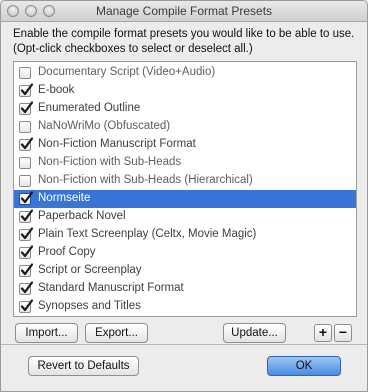  What do you see at coordinates (89, 108) in the screenshot?
I see `preset-label: Enumerated Outline` at bounding box center [89, 108].